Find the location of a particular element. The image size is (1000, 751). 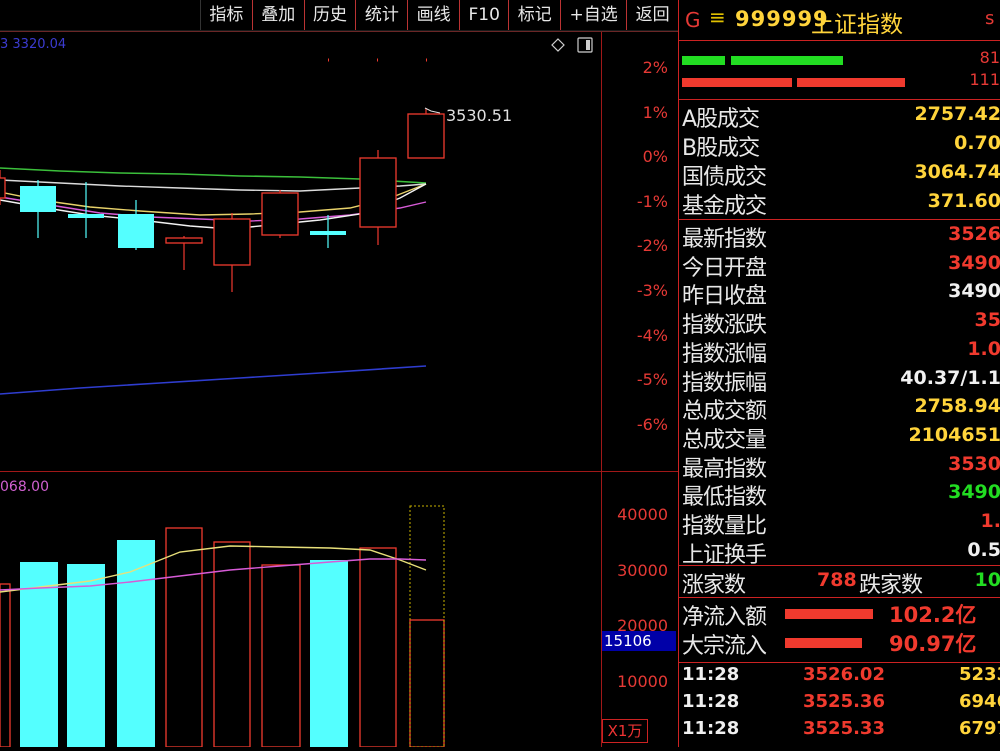

stat-item-value: 35 is located at coordinates (987, 320).